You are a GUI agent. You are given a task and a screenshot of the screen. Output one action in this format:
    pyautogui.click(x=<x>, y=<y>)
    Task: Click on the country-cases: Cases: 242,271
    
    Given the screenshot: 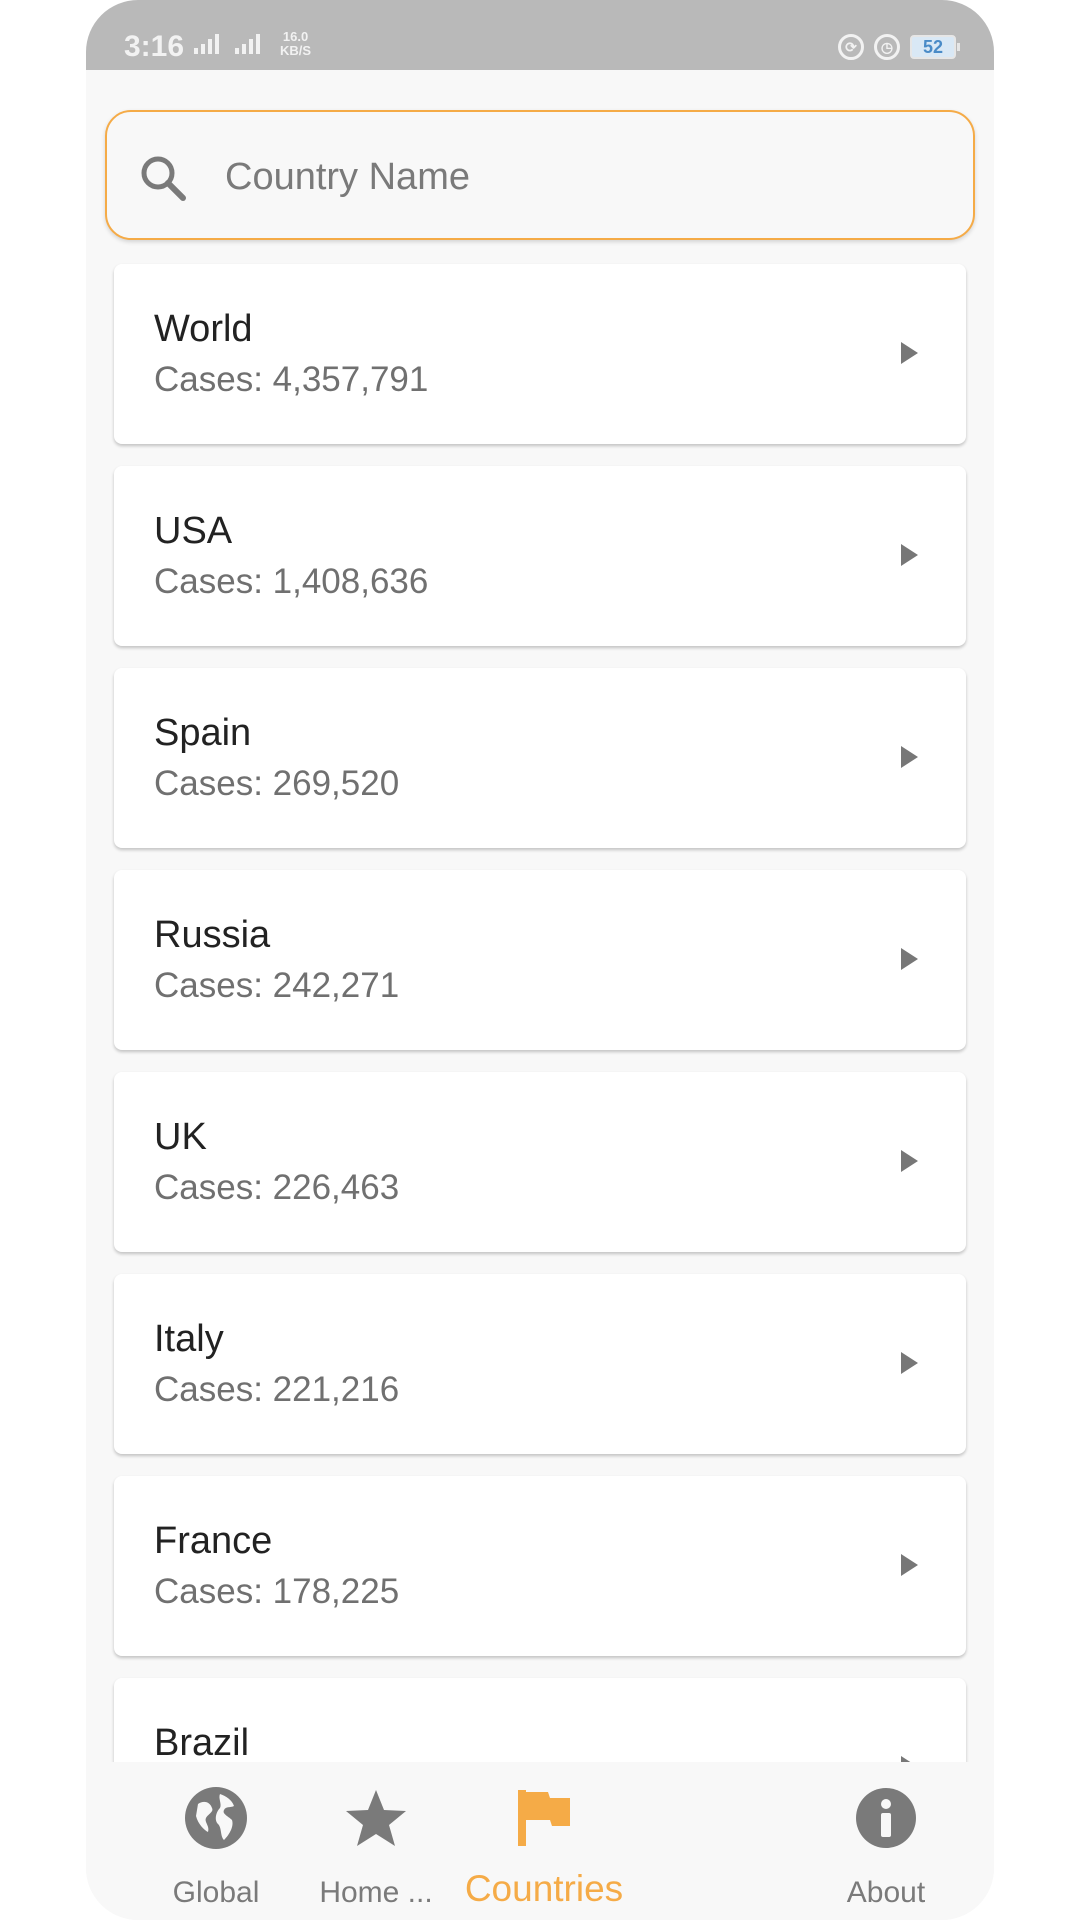 What is the action you would take?
    pyautogui.click(x=277, y=985)
    